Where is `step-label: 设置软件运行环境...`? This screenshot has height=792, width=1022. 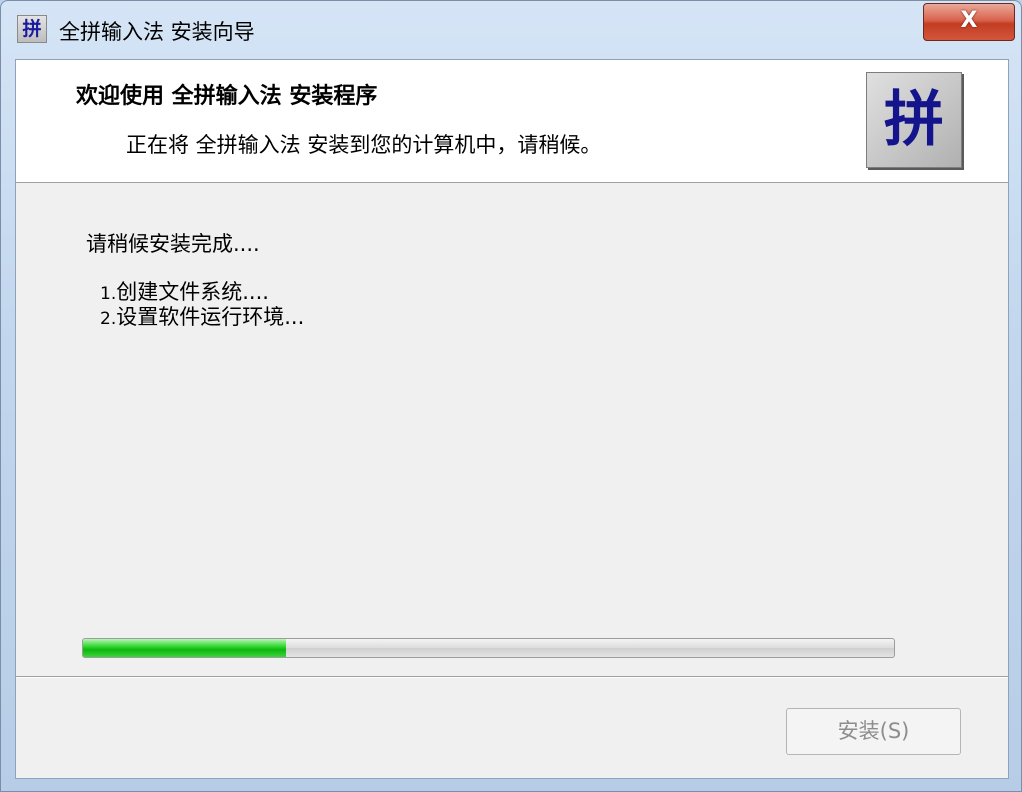 step-label: 设置软件运行环境... is located at coordinates (210, 317).